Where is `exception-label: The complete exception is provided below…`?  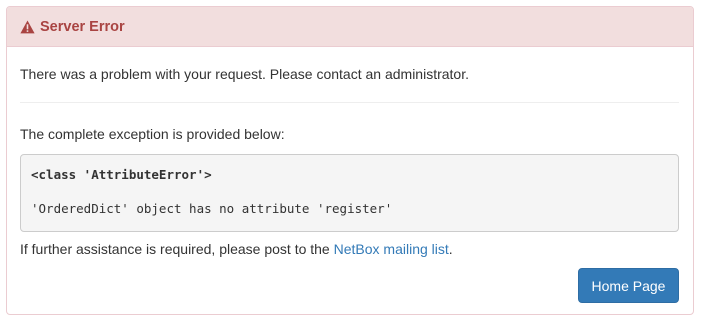
exception-label: The complete exception is provided below… is located at coordinates (152, 134).